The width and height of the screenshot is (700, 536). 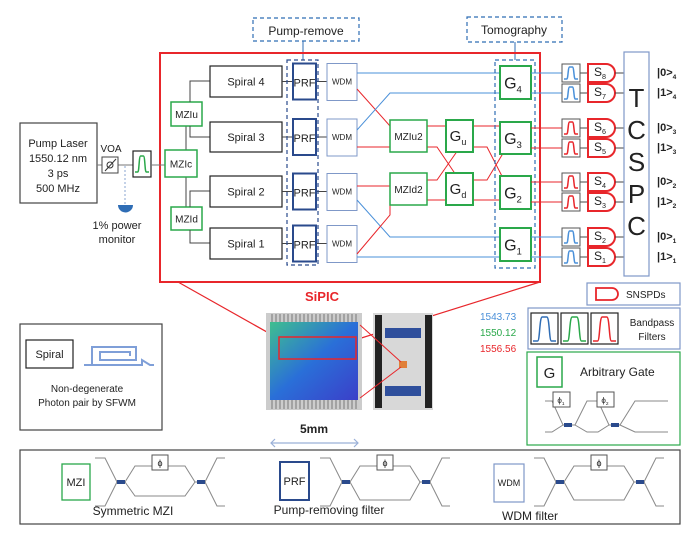 What do you see at coordinates (530, 516) in the screenshot?
I see `wdm-legend-desc: WDM filter` at bounding box center [530, 516].